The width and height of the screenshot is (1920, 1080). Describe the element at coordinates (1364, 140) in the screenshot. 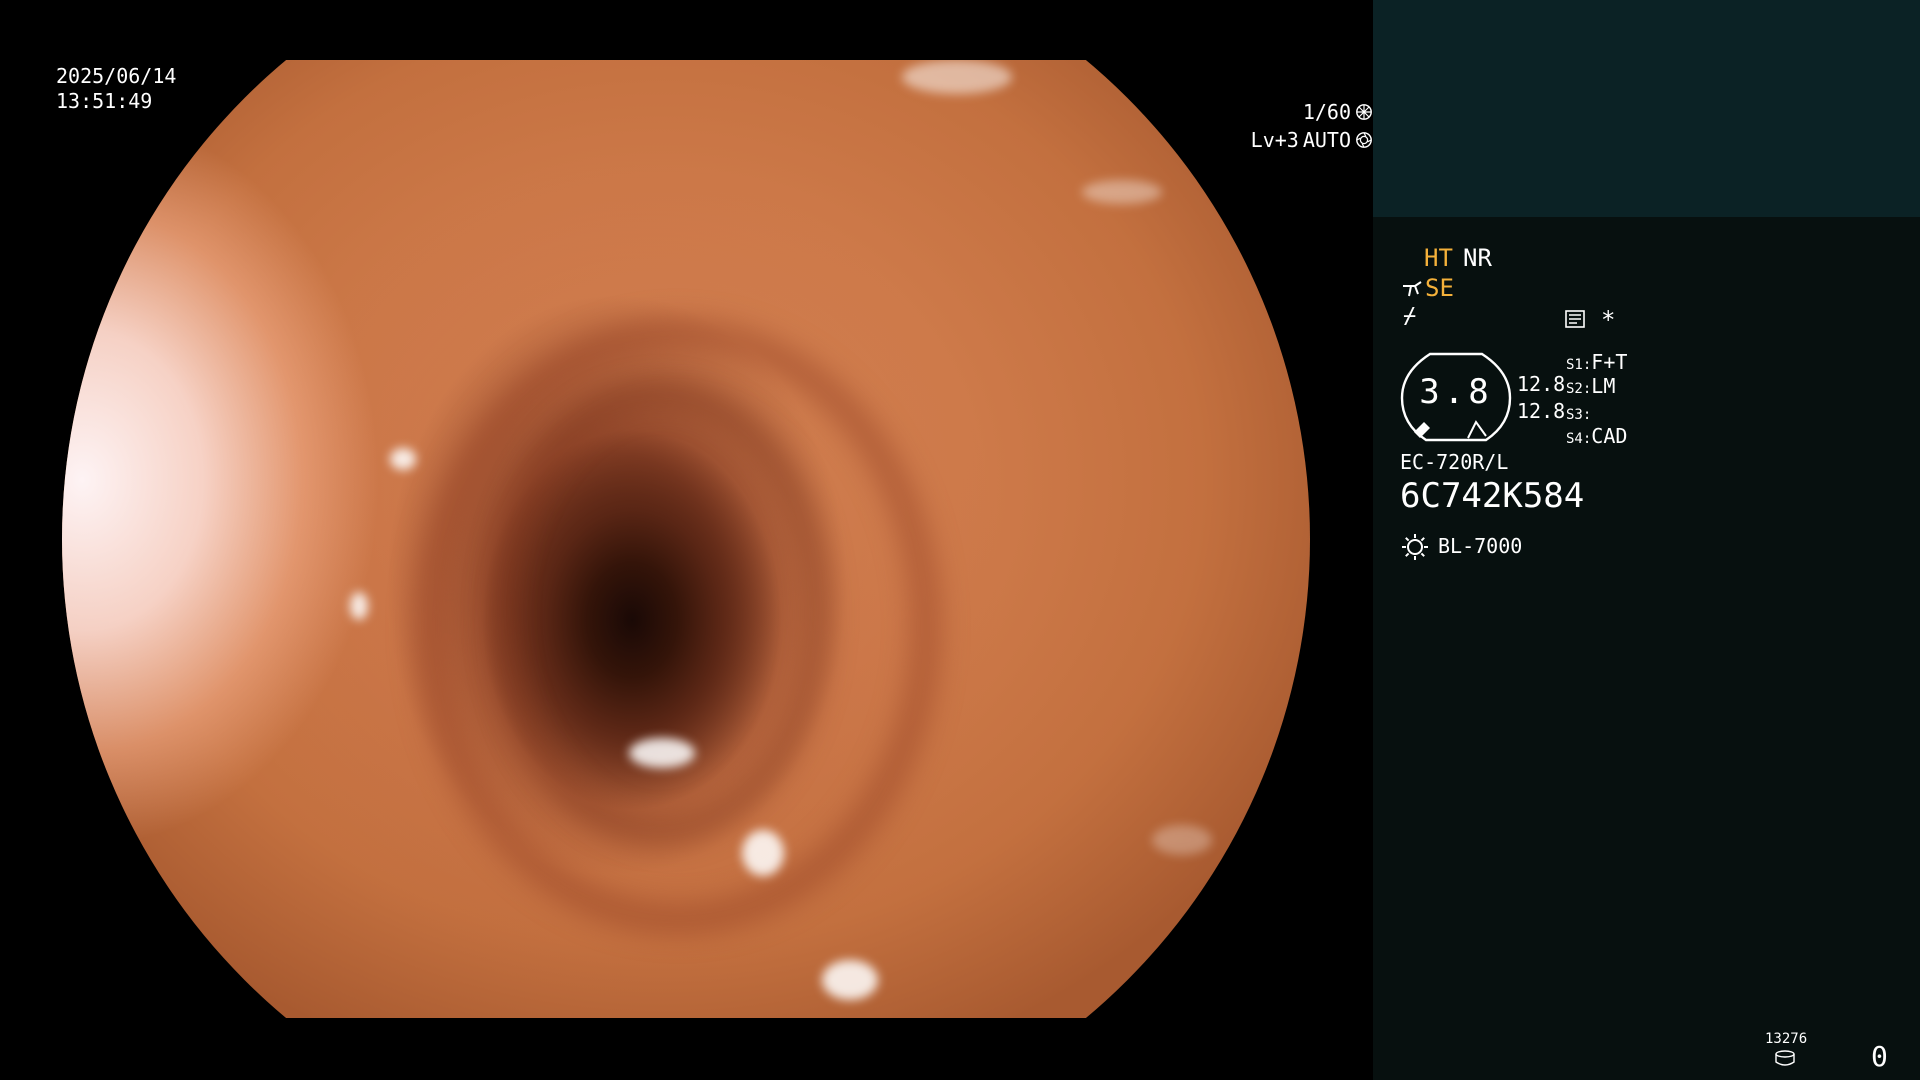

I see `iris-icon` at that location.